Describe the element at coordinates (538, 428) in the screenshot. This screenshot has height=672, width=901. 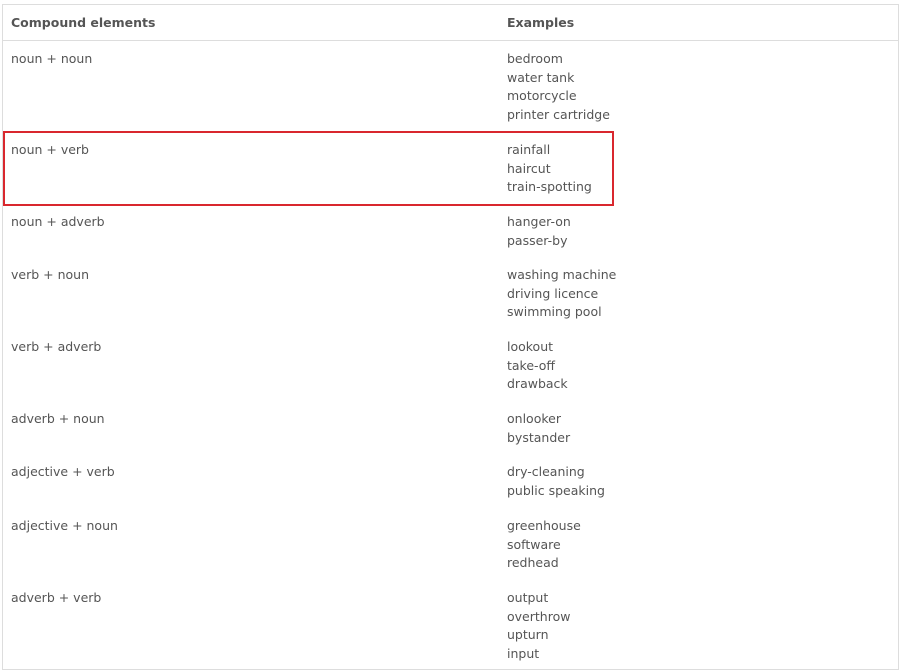
I see `examples-cell: onlooker bystander` at that location.